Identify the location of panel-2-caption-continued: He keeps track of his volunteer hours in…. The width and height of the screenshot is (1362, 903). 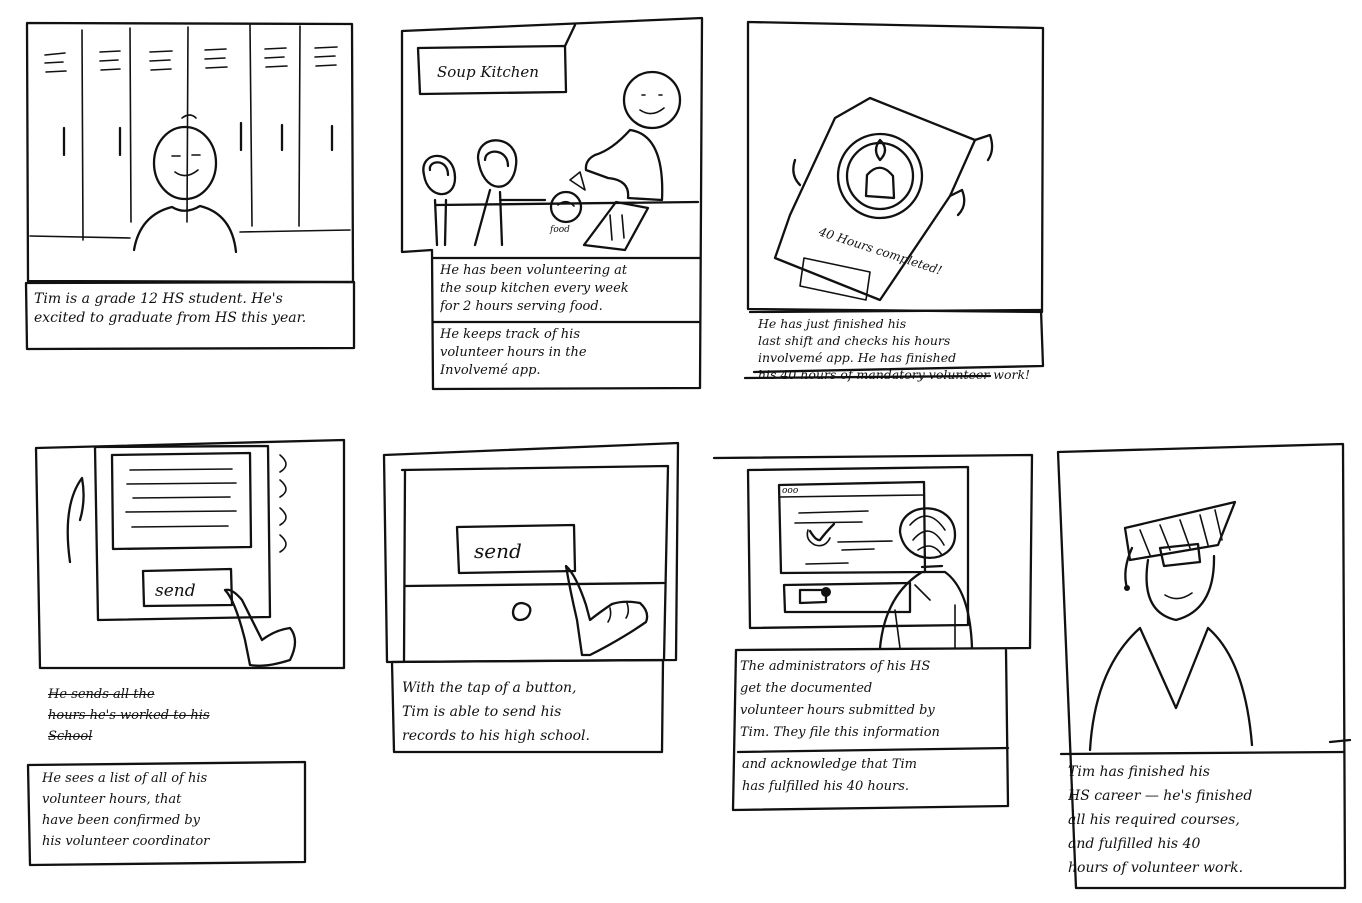
(513, 352).